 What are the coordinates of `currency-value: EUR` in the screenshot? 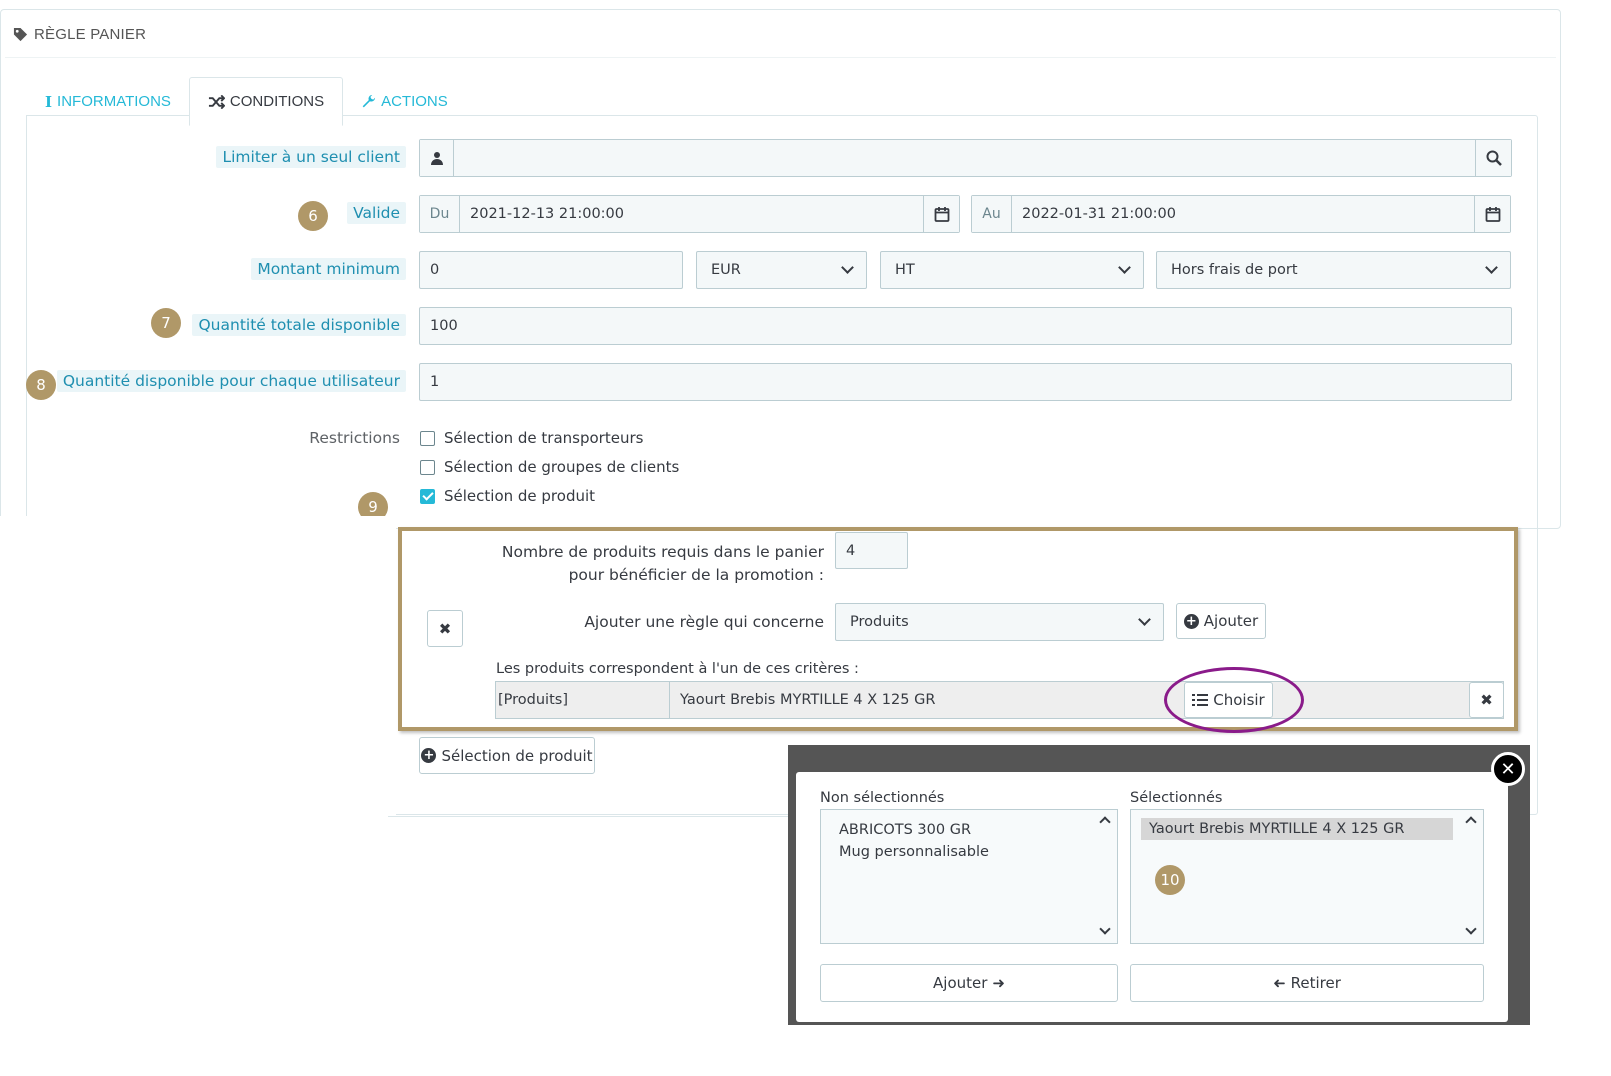 It's located at (726, 270).